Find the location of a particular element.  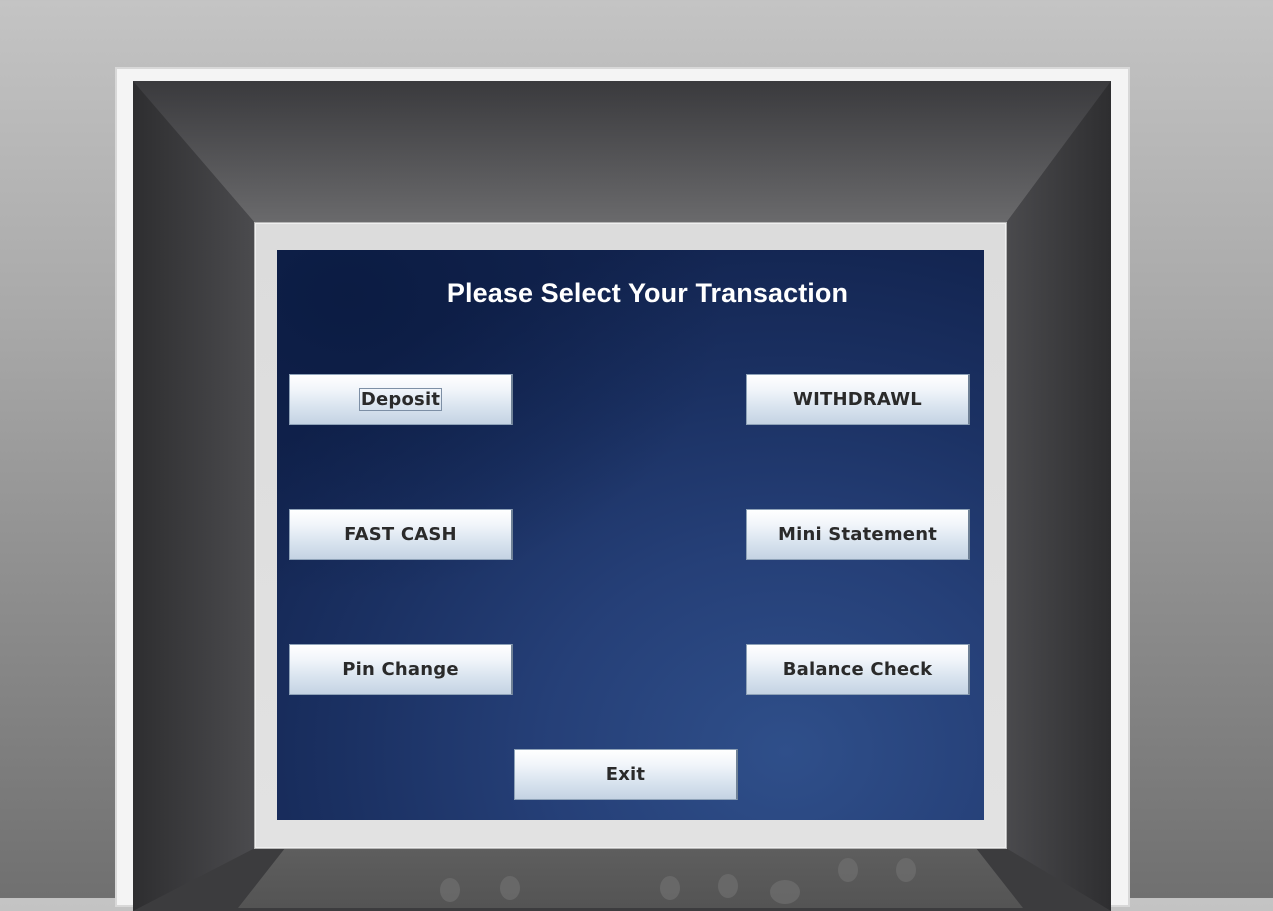

mini-statement-button: Mini Statement is located at coordinates (858, 534).